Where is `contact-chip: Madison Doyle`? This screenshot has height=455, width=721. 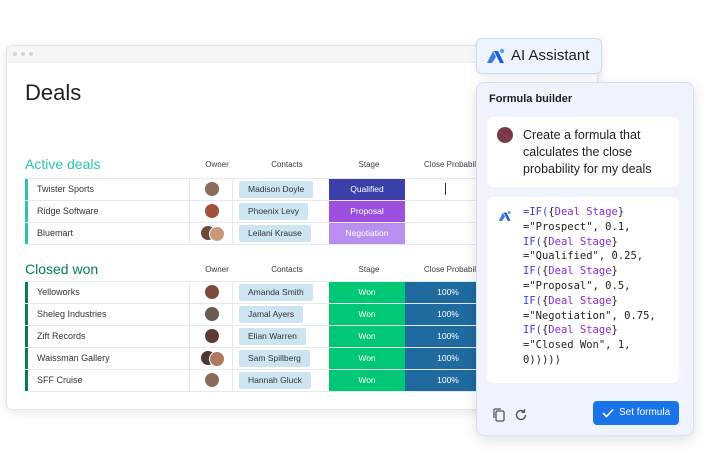
contact-chip: Madison Doyle is located at coordinates (276, 189).